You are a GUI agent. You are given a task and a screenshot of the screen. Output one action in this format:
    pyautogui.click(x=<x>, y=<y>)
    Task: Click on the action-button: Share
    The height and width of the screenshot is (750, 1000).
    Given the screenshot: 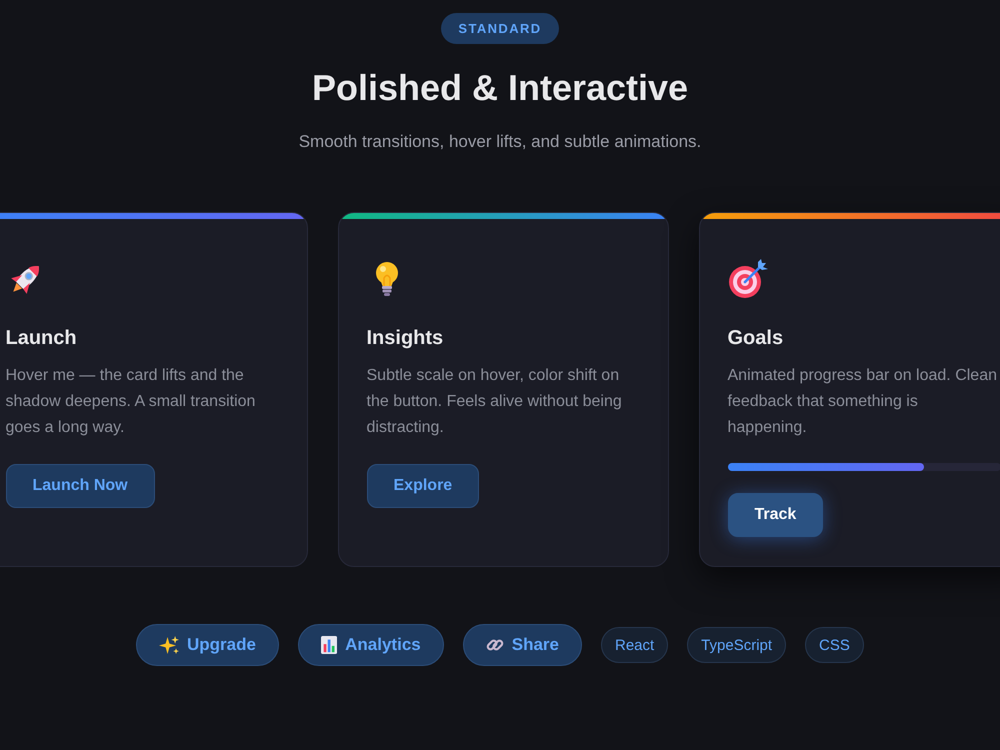 What is the action you would take?
    pyautogui.click(x=522, y=645)
    